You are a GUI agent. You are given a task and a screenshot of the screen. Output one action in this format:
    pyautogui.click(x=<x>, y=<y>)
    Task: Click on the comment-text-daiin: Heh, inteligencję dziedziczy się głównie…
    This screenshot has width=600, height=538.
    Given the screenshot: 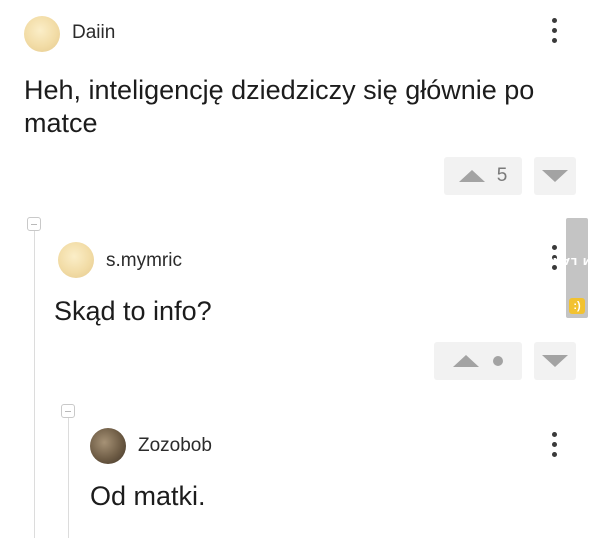 What is the action you would take?
    pyautogui.click(x=279, y=106)
    